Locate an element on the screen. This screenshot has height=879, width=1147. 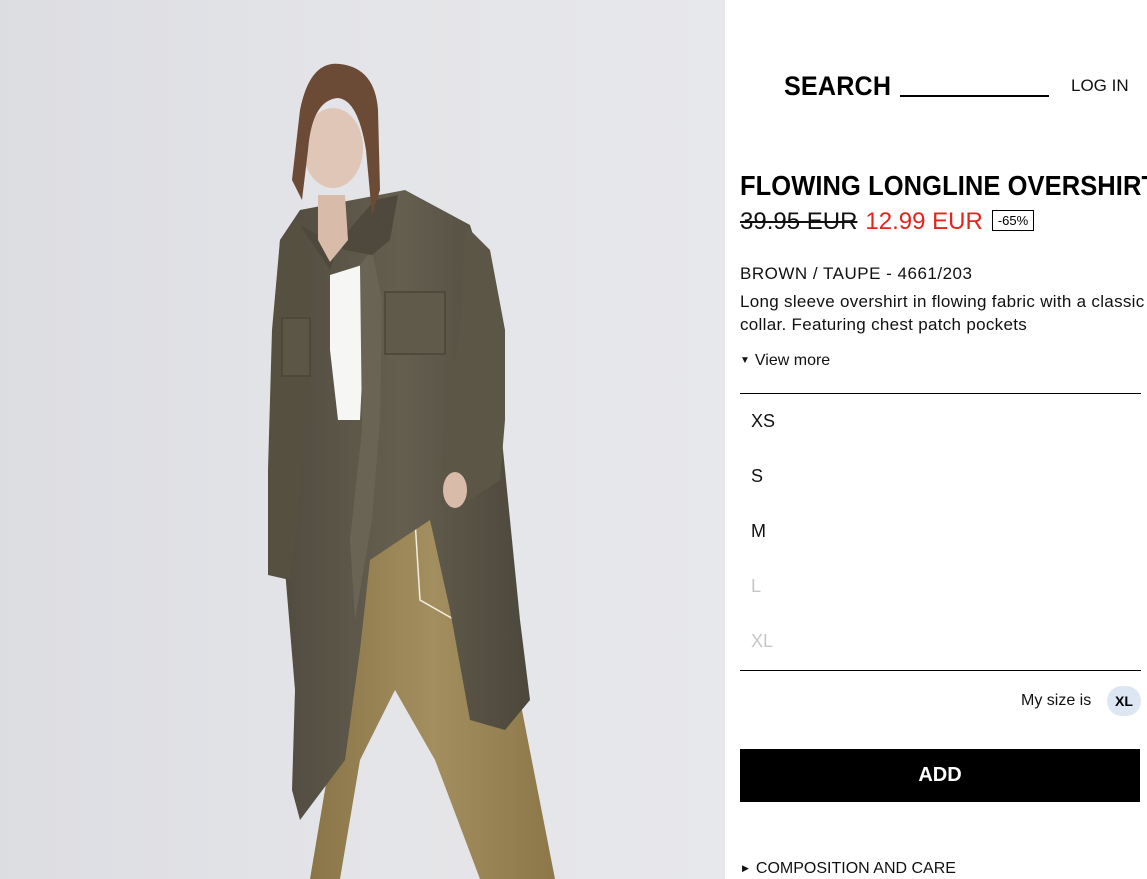
size-option-l: L is located at coordinates (756, 586).